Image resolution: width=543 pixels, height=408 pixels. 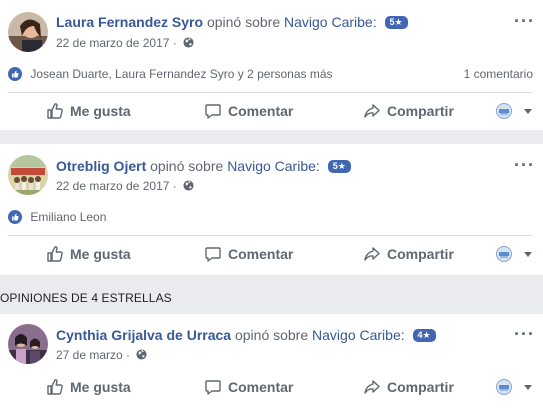 What do you see at coordinates (270, 217) in the screenshot?
I see `reactions-summary: Emiliano Leon` at bounding box center [270, 217].